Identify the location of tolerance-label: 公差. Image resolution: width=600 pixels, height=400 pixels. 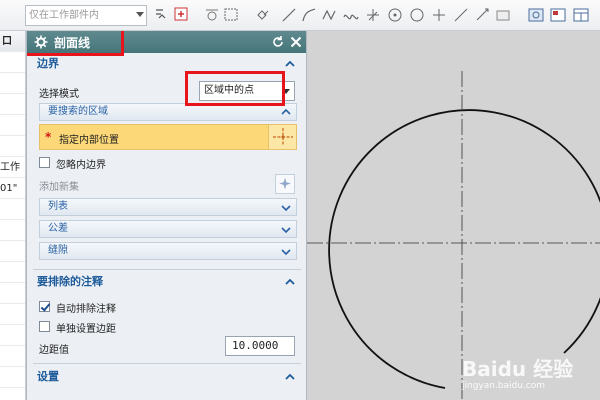
(58, 228).